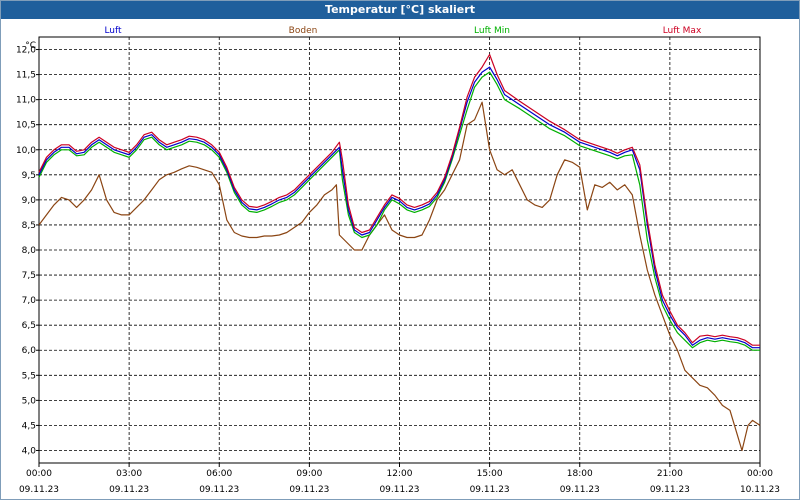 Image resolution: width=800 pixels, height=500 pixels. I want to click on x-tick-time: 12:00, so click(400, 474).